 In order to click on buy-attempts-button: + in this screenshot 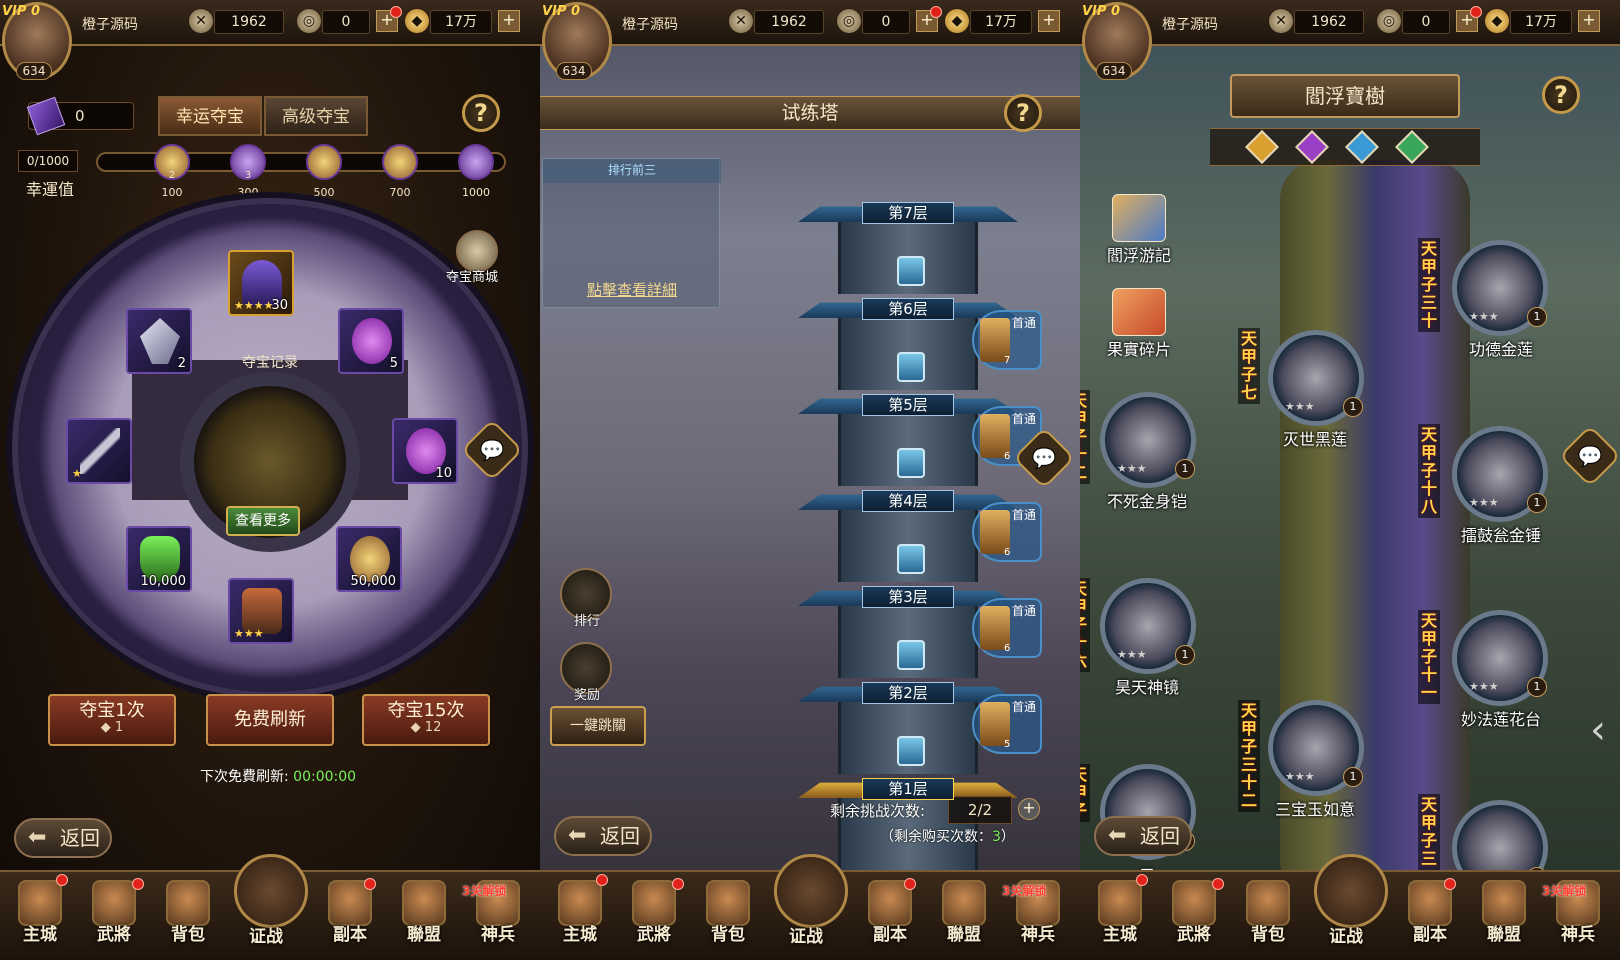, I will do `click(1029, 809)`.